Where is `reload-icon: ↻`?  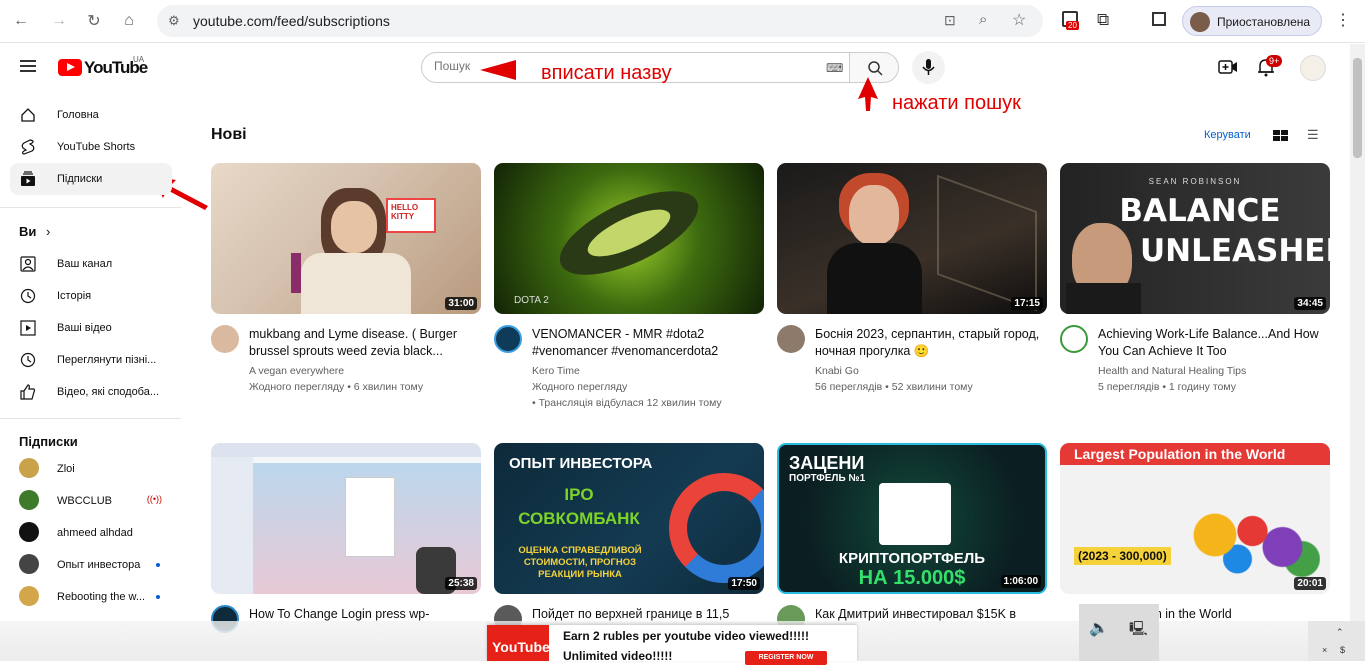
reload-icon: ↻ is located at coordinates (94, 21).